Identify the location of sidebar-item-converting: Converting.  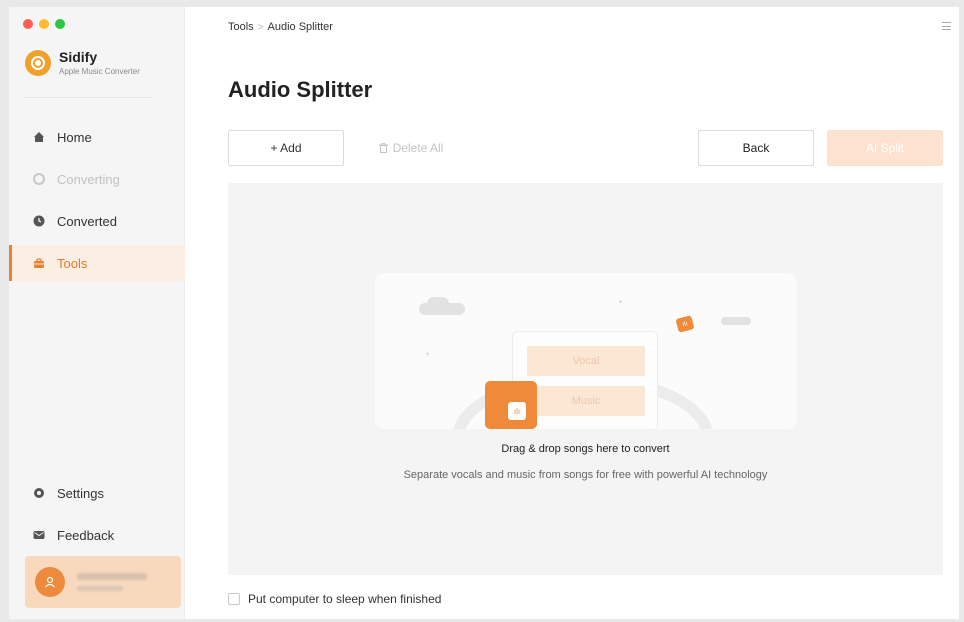
(97, 179).